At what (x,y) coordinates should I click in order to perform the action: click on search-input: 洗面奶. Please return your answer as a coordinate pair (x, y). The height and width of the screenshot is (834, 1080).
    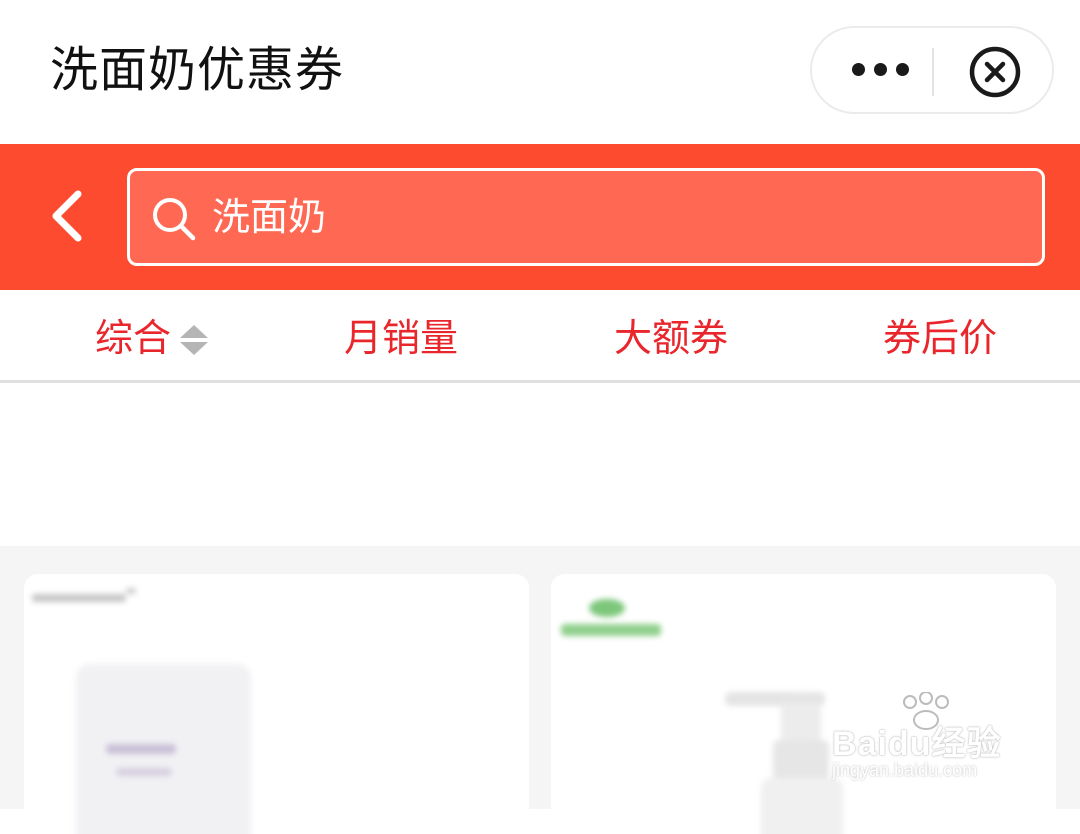
    Looking at the image, I should click on (586, 217).